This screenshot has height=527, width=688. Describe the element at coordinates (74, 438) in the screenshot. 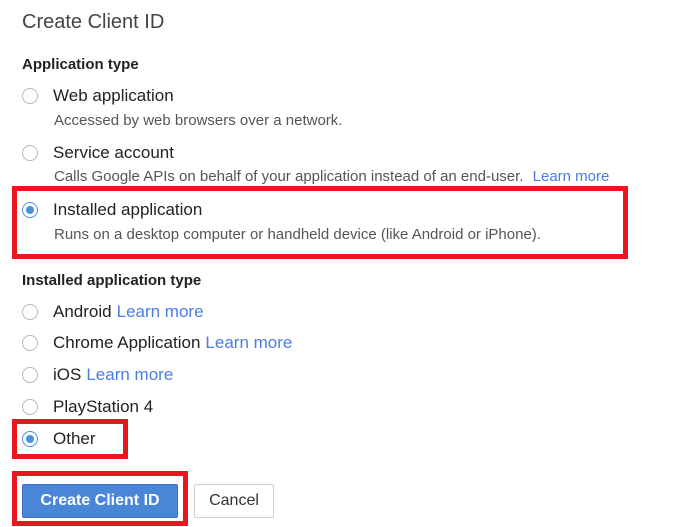

I see `option-label: Other` at that location.